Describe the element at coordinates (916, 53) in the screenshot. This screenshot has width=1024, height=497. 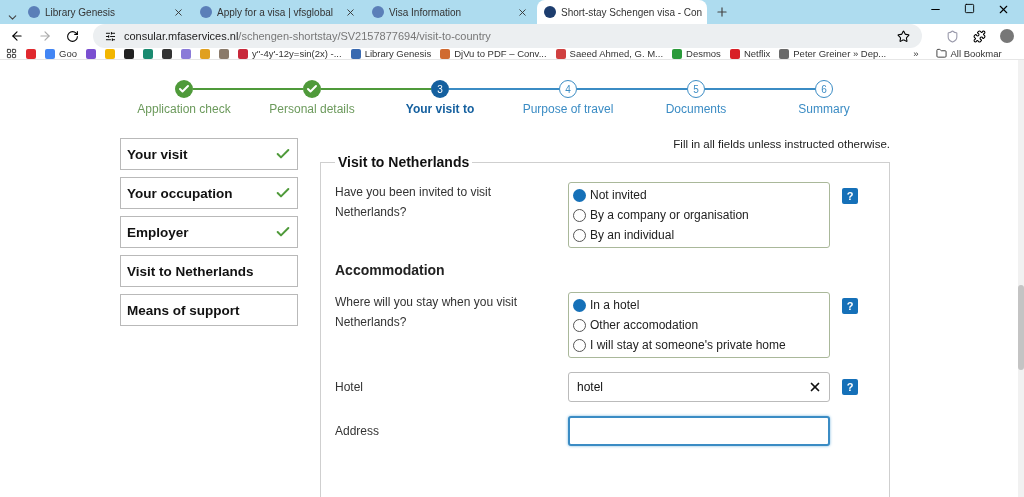
I see `more-bookmarks: »` at that location.